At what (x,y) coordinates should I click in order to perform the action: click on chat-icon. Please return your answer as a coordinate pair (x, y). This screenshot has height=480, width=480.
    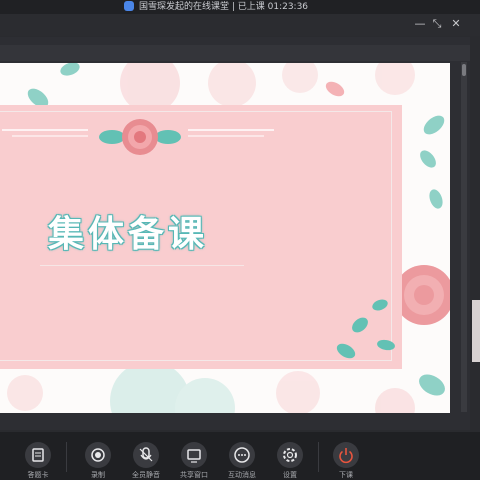
    Looking at the image, I should click on (242, 455).